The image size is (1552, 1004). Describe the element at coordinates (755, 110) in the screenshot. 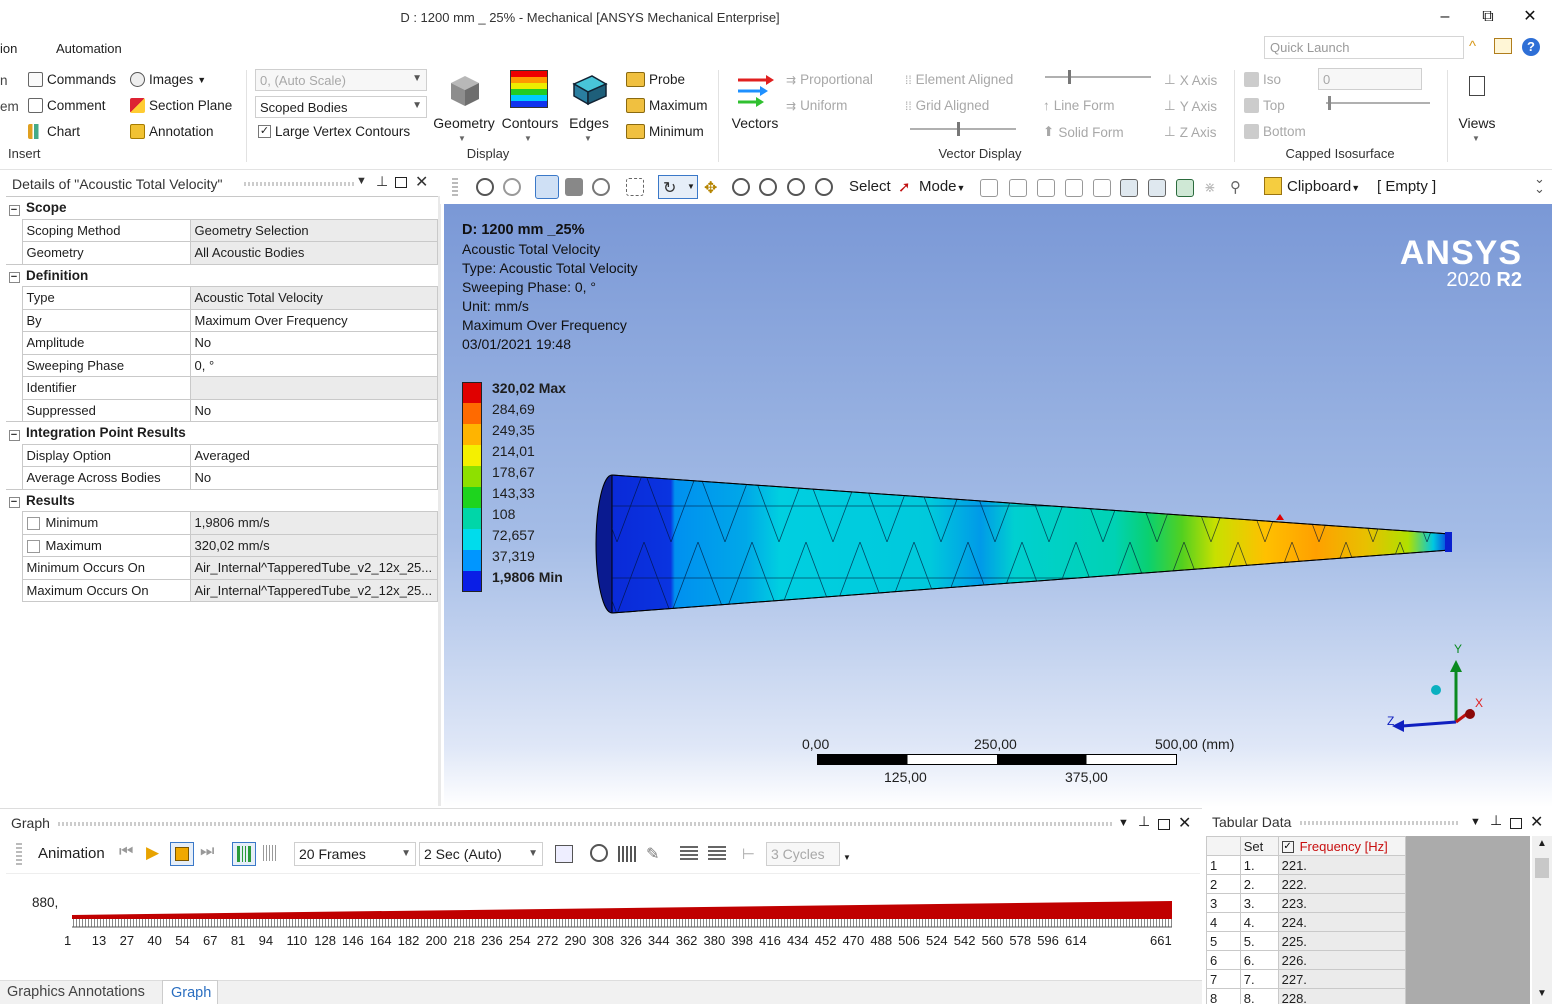

I see `vectors-button: Vectors` at that location.